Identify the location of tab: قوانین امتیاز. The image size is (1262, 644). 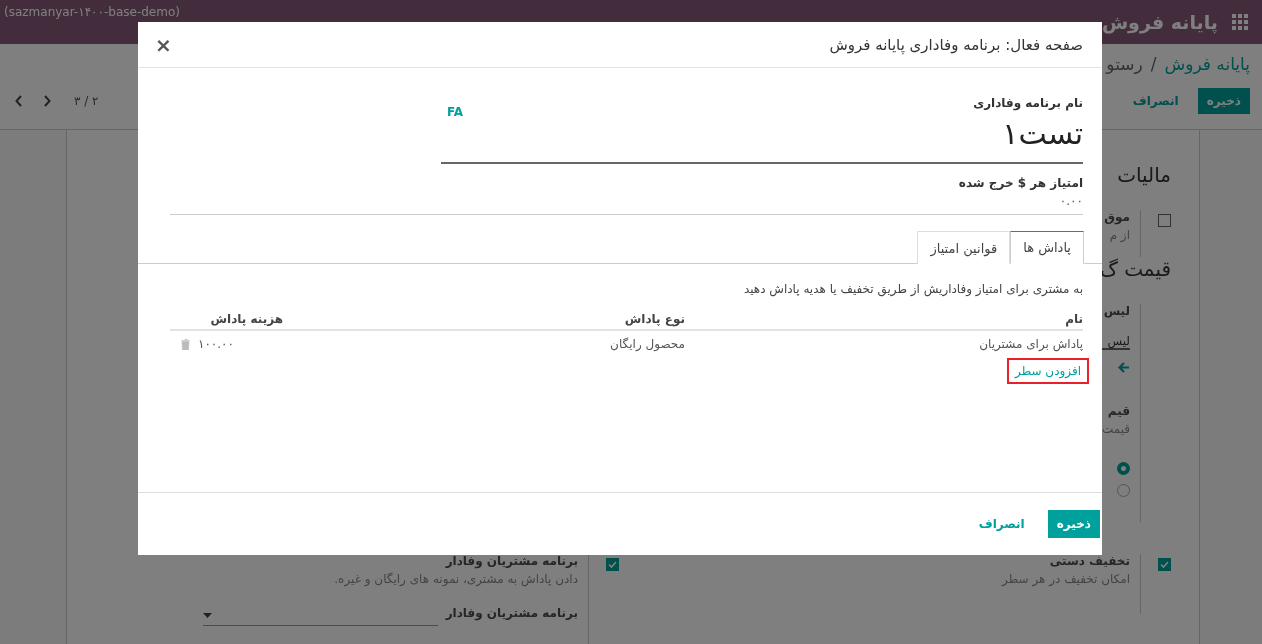
(964, 247).